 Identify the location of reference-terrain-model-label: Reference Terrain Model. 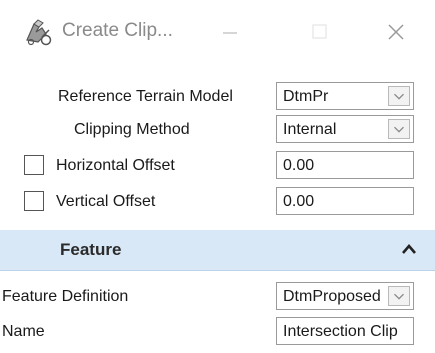
(145, 96).